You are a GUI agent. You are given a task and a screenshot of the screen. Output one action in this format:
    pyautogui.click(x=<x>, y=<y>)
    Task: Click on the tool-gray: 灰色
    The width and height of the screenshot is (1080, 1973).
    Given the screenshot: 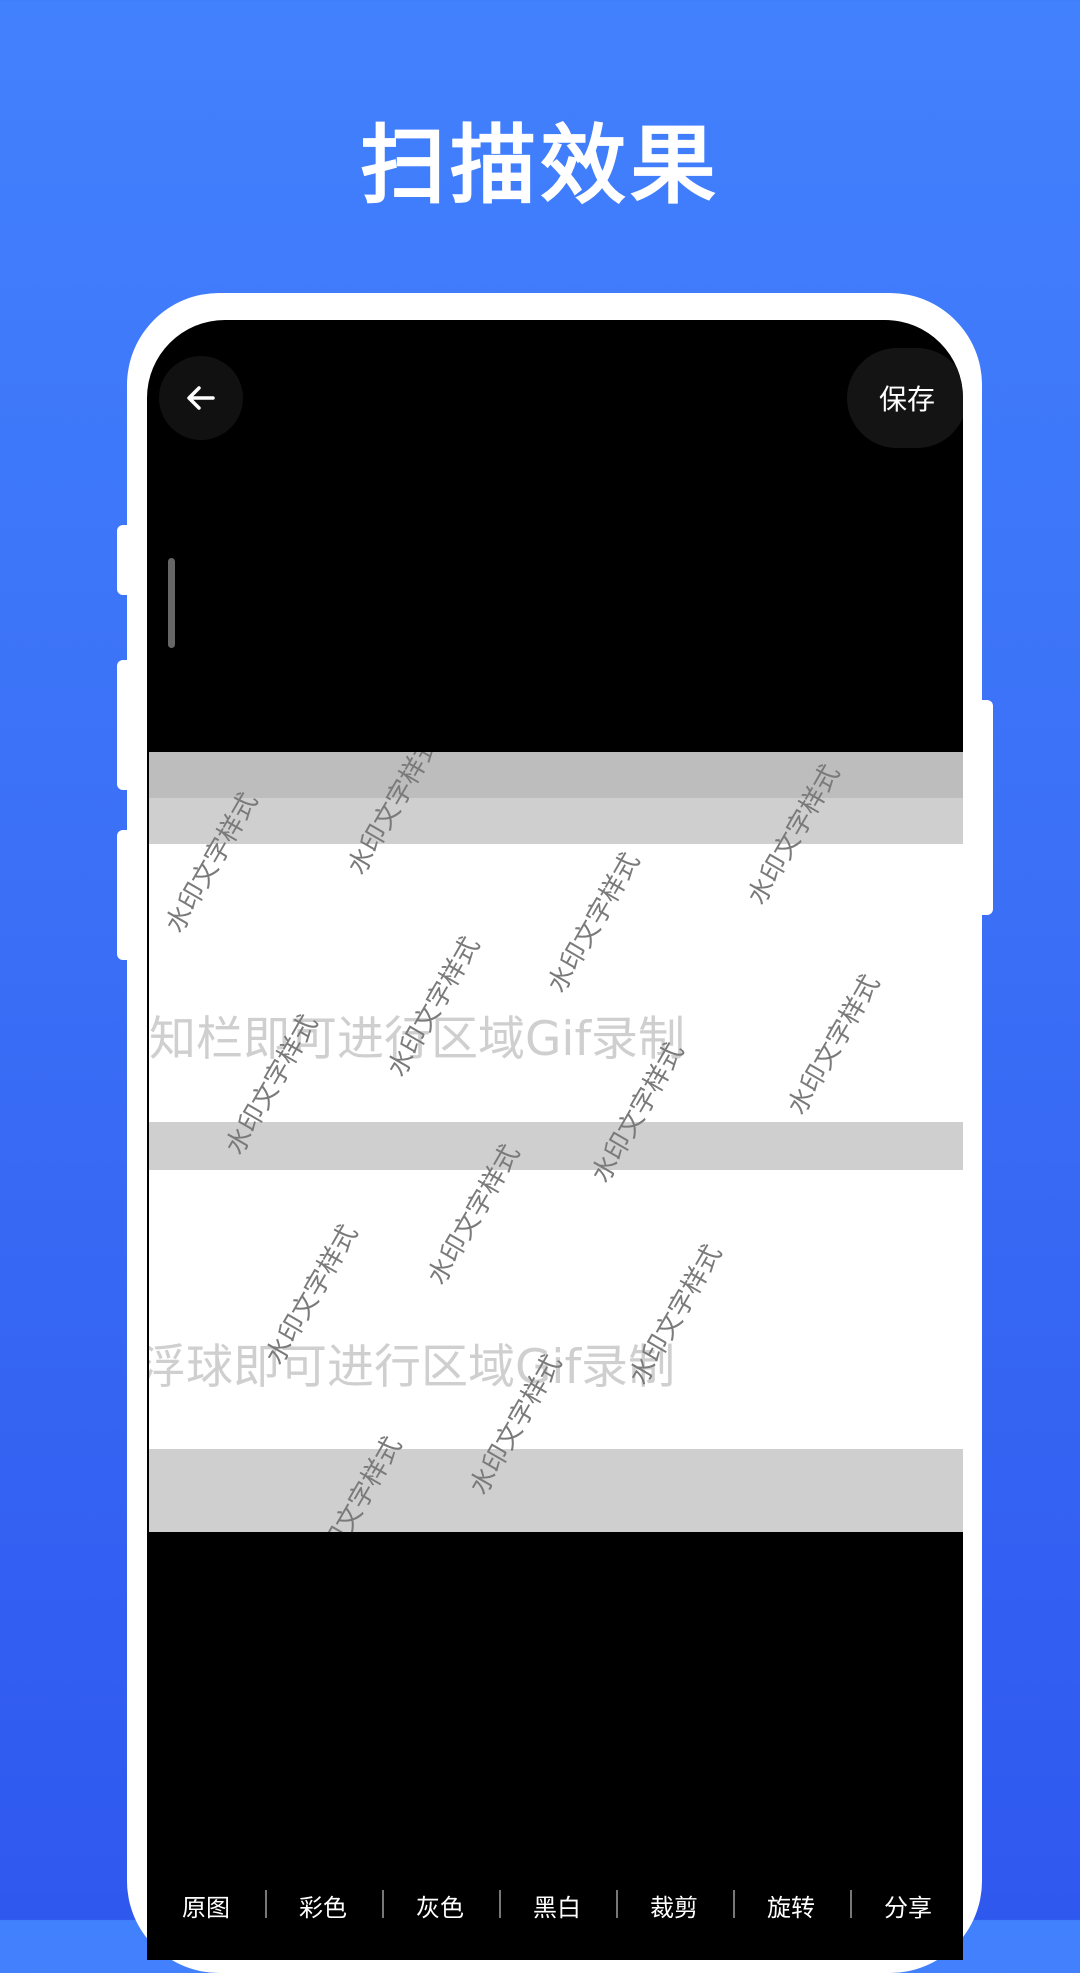 What is the action you would take?
    pyautogui.click(x=440, y=1905)
    